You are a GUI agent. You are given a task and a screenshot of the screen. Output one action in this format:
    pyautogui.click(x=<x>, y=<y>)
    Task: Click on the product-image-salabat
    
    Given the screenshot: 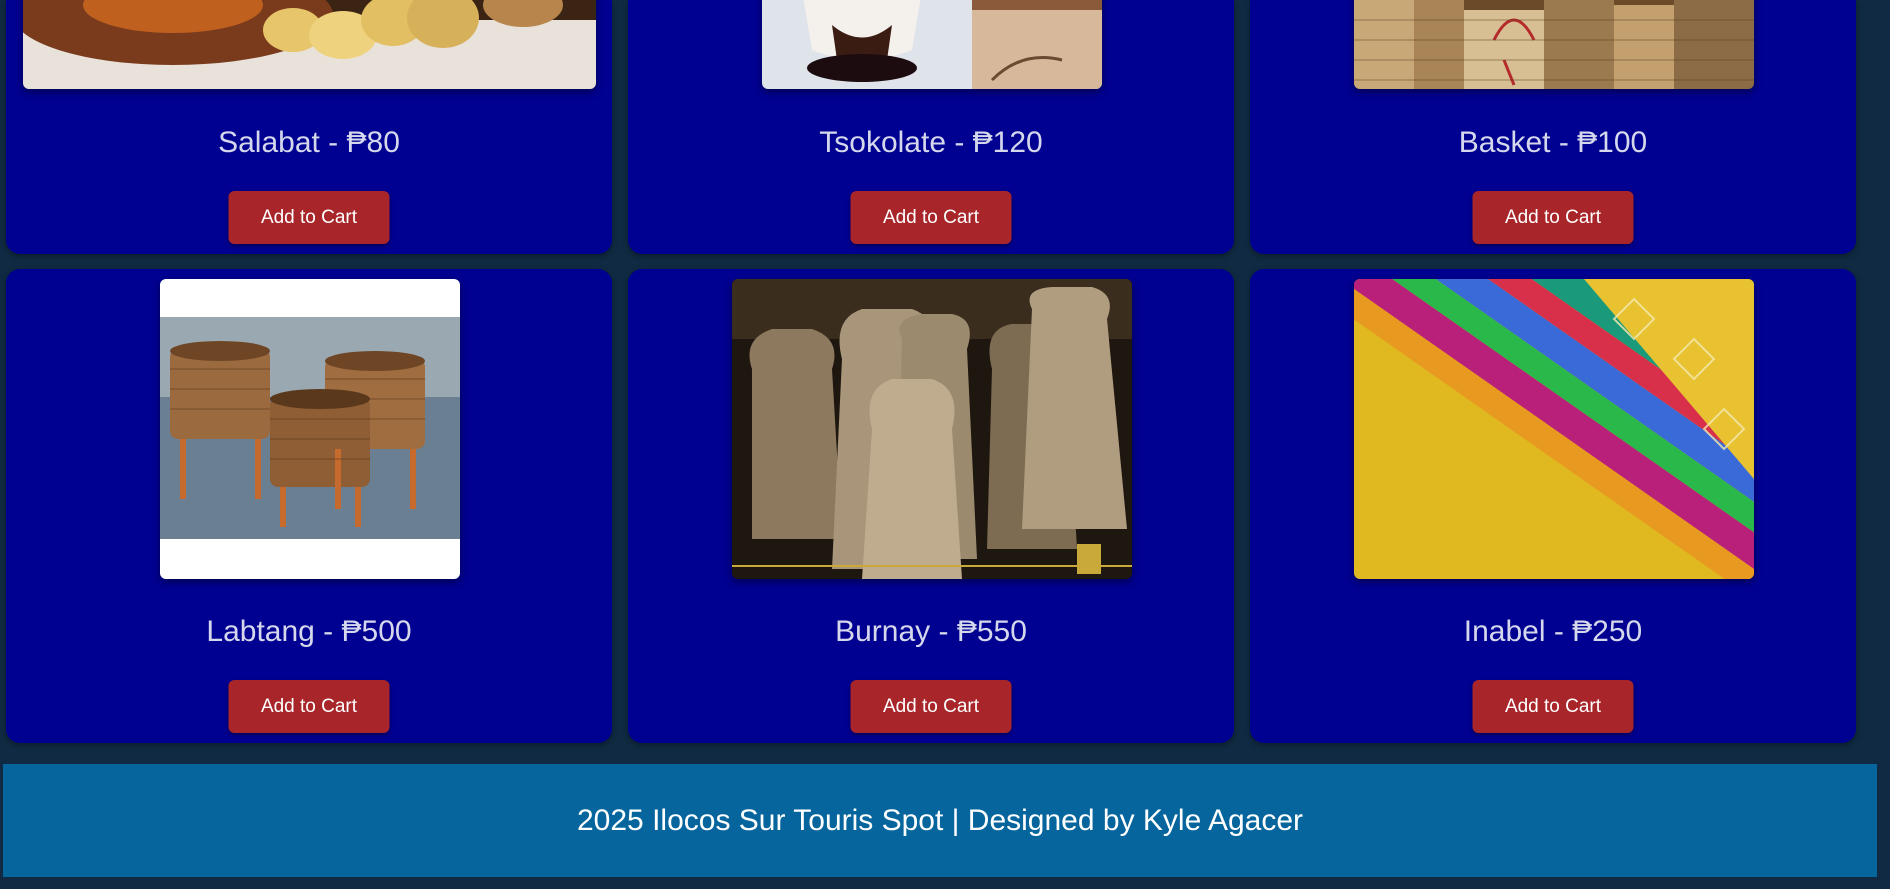 What is the action you would take?
    pyautogui.click(x=309, y=44)
    